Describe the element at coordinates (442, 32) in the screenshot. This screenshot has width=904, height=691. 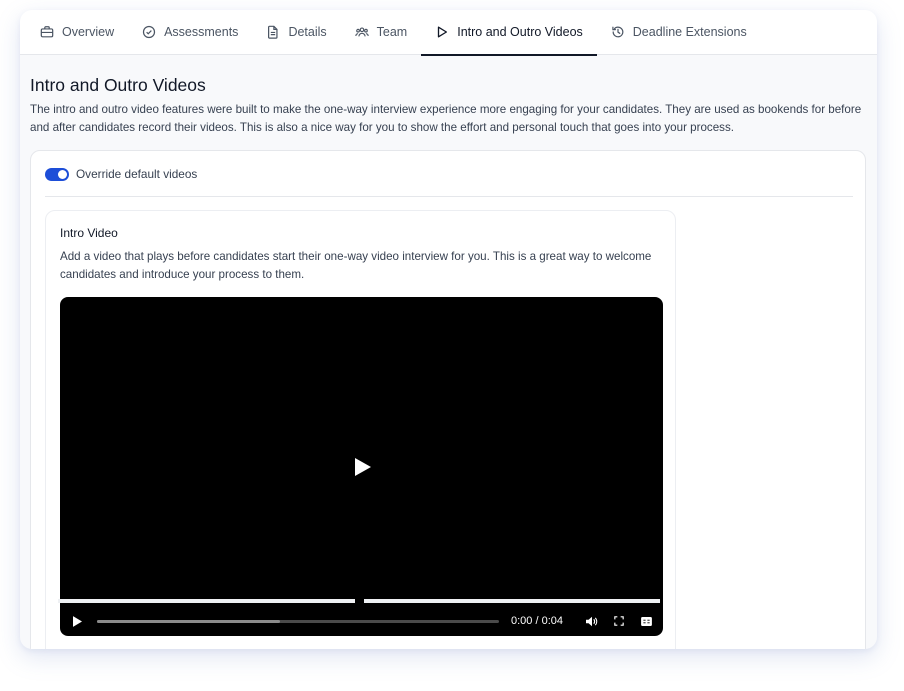
I see `play-icon` at that location.